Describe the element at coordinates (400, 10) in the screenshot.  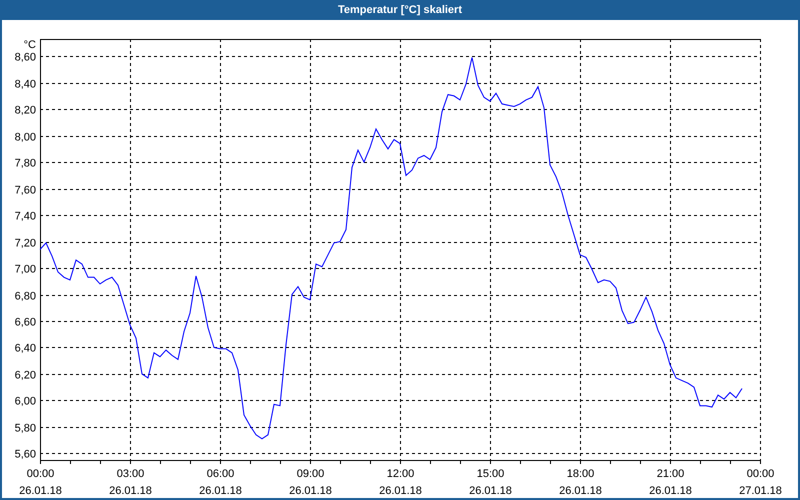
I see `window-title: Temperatur [°C] skaliert` at that location.